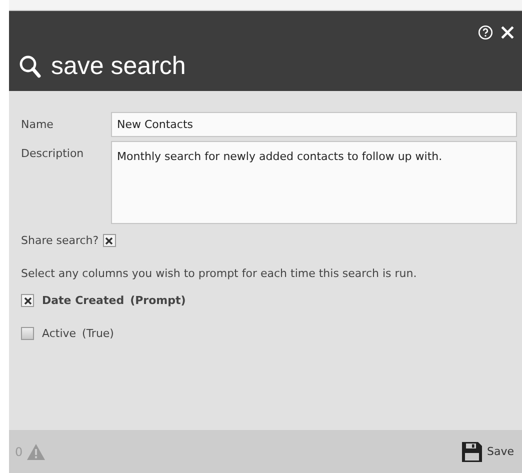  I want to click on name-label: Name, so click(37, 125).